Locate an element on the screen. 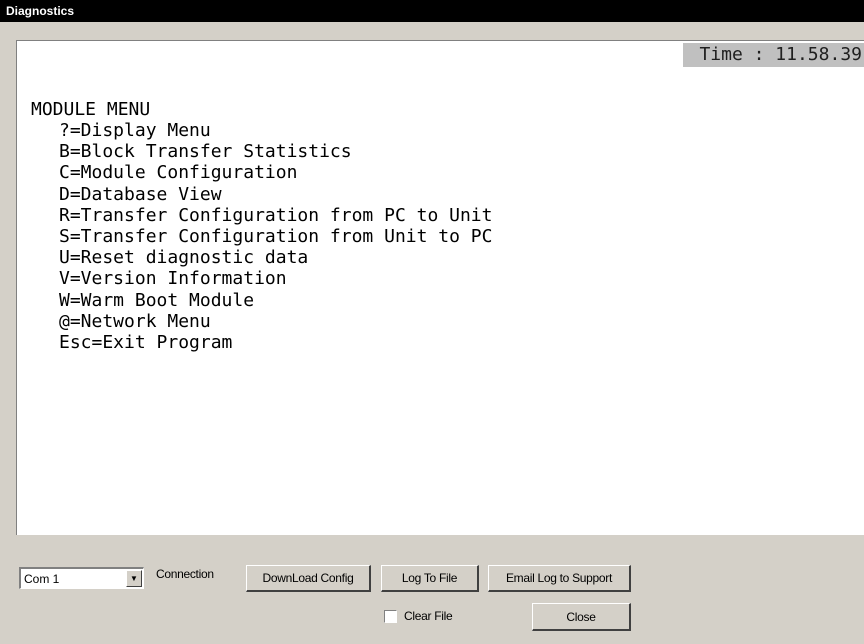  menu-item-warm-boot-module: W=Warm Boot Module is located at coordinates (157, 300).